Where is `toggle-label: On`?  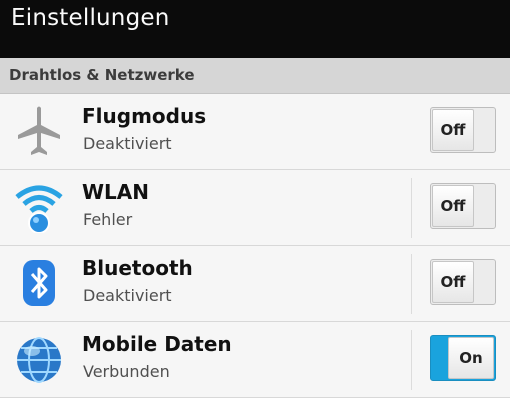
toggle-label: On is located at coordinates (471, 358).